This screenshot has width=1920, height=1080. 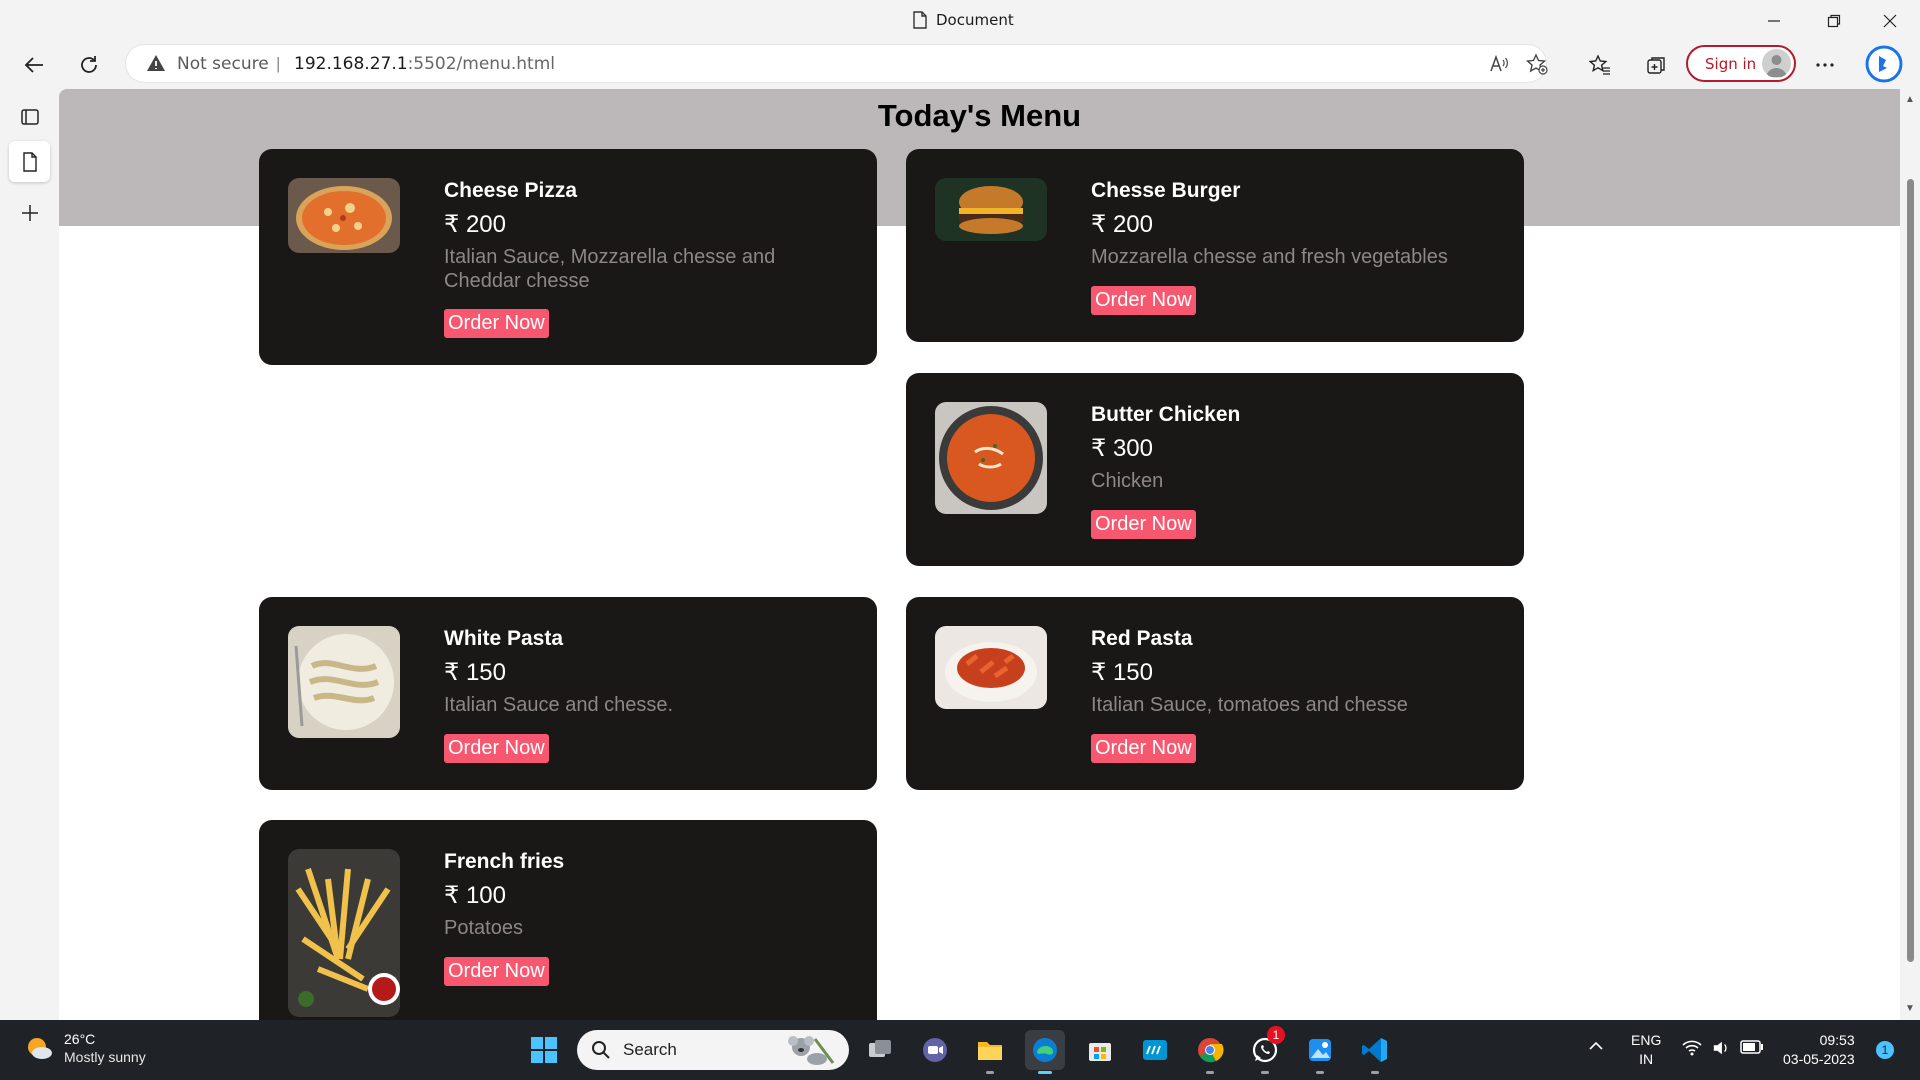 I want to click on microsoft-store-button, so click(x=1100, y=1050).